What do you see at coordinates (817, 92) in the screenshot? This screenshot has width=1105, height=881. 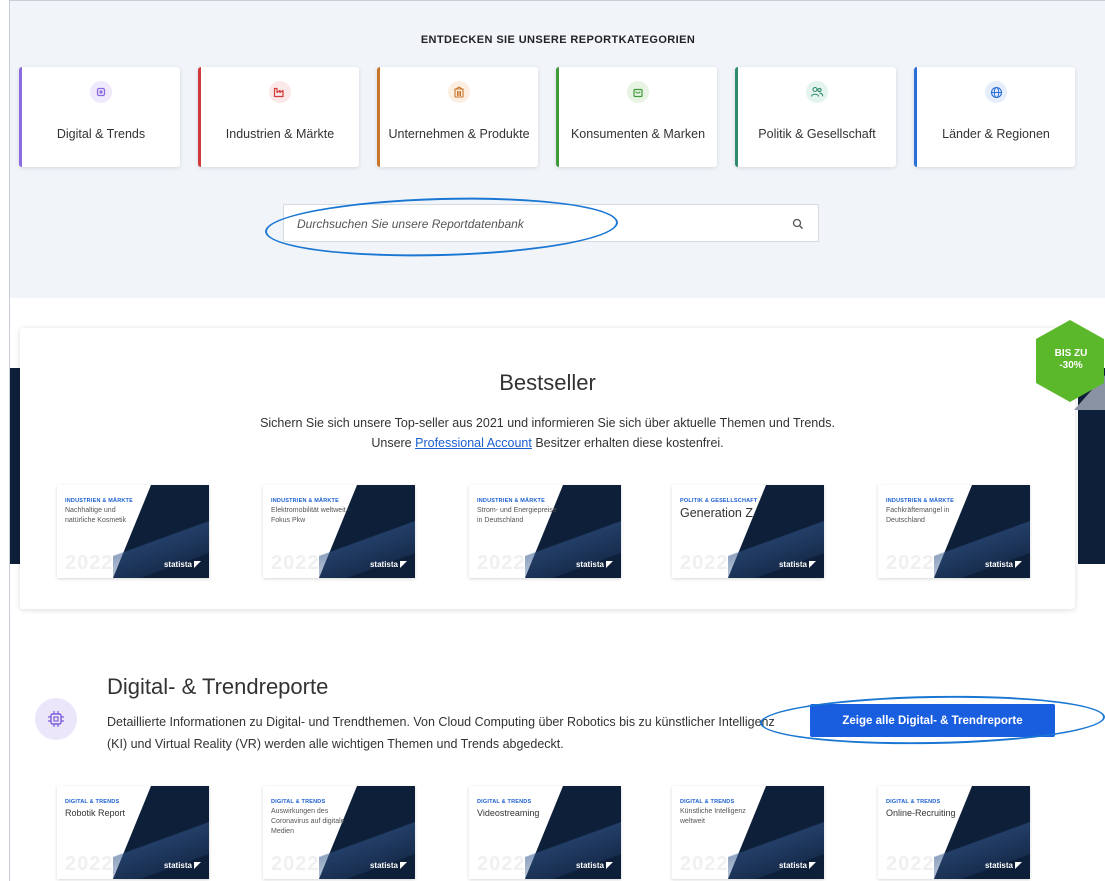 I see `people-icon` at bounding box center [817, 92].